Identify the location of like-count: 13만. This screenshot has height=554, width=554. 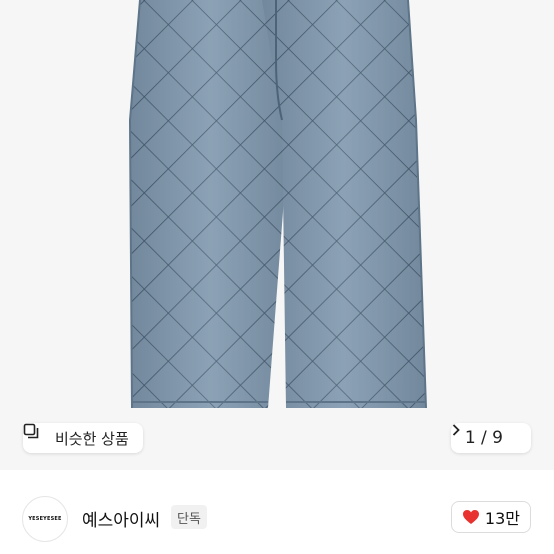
(502, 518).